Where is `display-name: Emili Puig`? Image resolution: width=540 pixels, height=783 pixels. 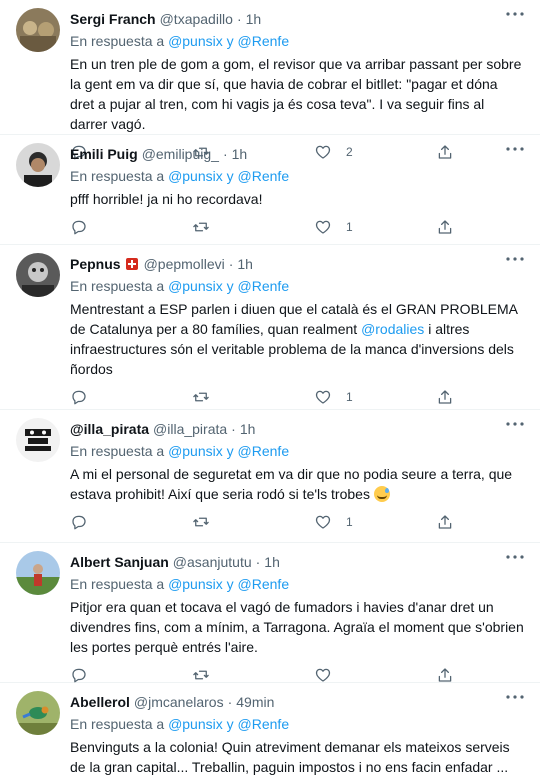 display-name: Emili Puig is located at coordinates (104, 154).